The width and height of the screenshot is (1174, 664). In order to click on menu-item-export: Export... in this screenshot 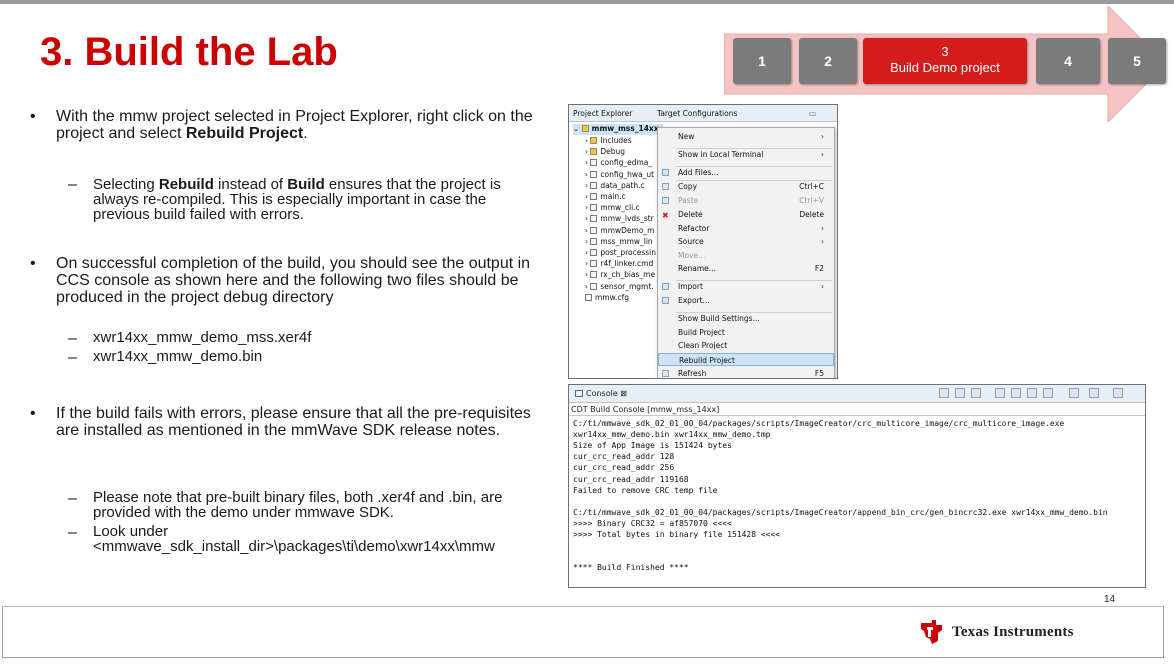, I will do `click(746, 300)`.